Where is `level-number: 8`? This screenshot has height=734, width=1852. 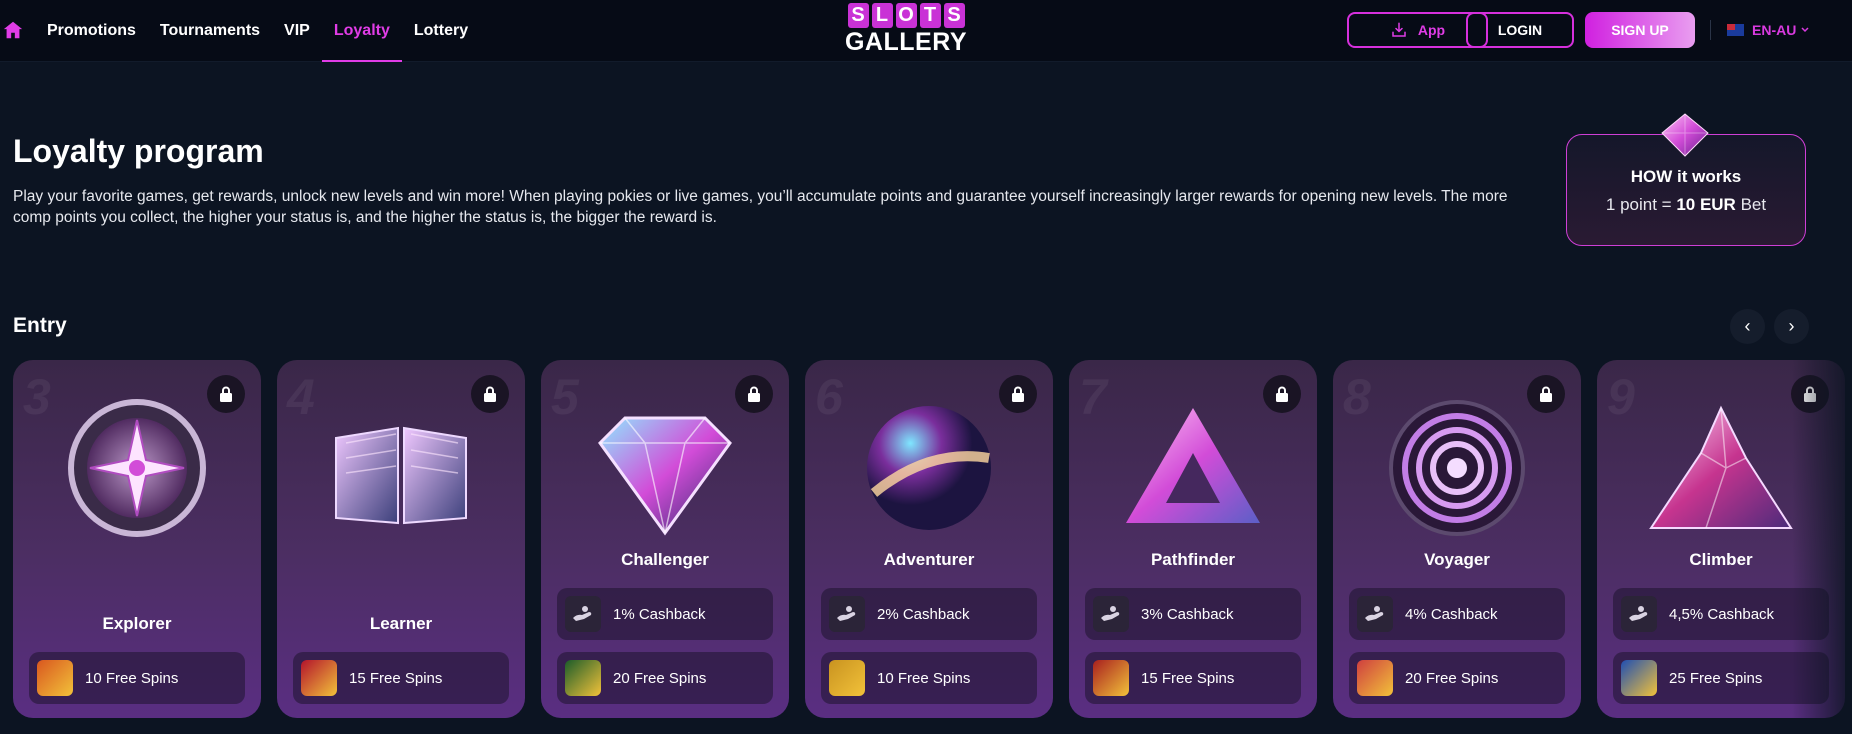 level-number: 8 is located at coordinates (1357, 397).